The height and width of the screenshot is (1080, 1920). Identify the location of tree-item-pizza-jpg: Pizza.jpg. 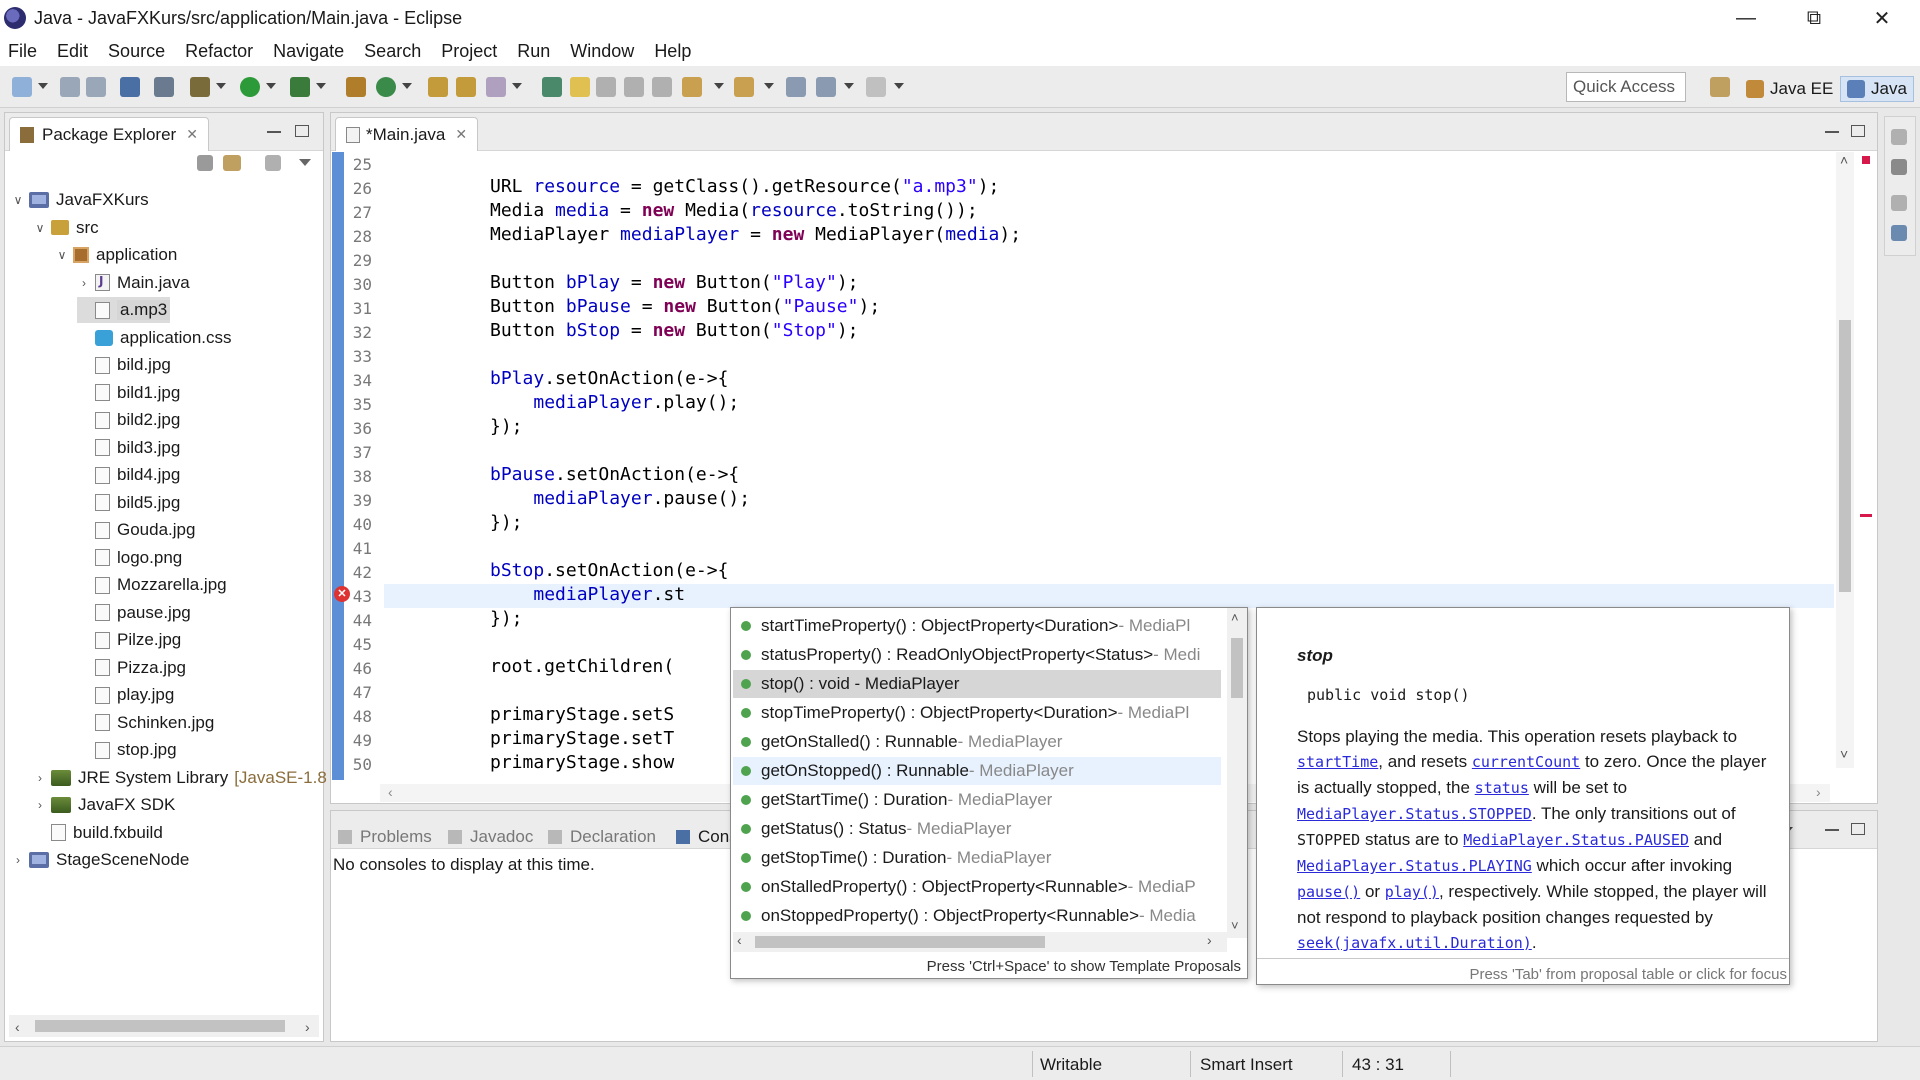
(131, 668).